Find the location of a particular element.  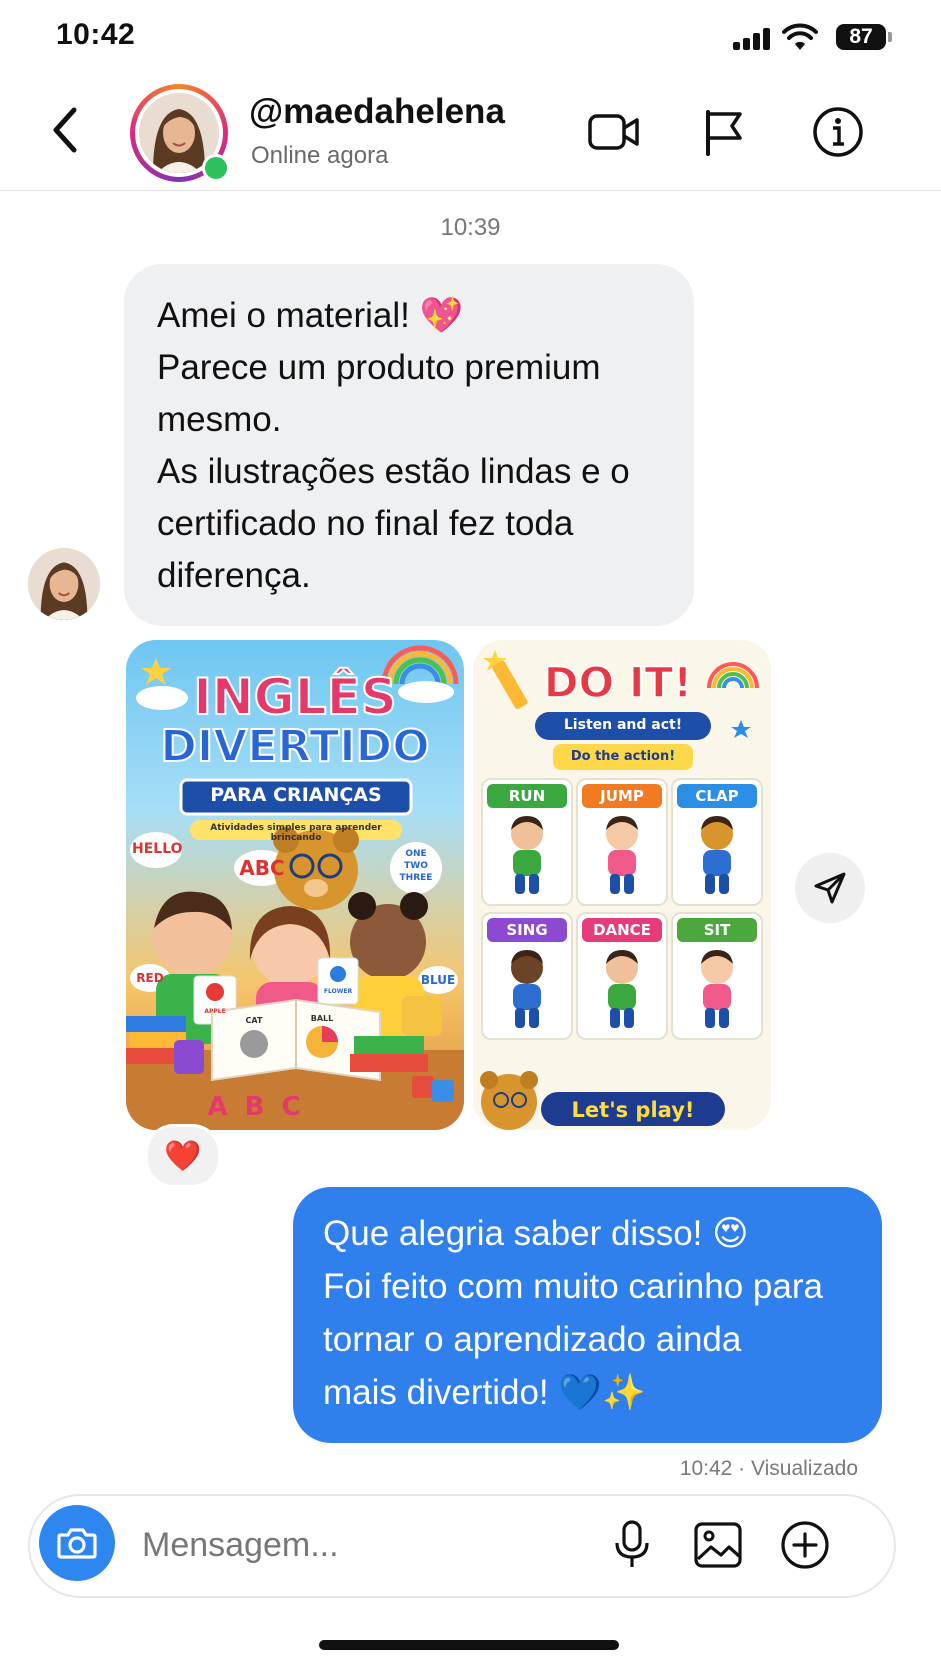

contact-username: @maedahelena is located at coordinates (377, 112).